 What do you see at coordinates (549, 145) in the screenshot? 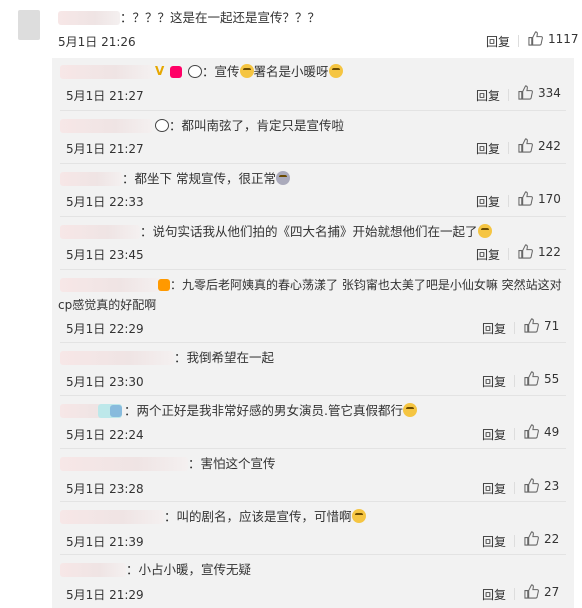
I see `like-count: 242` at bounding box center [549, 145].